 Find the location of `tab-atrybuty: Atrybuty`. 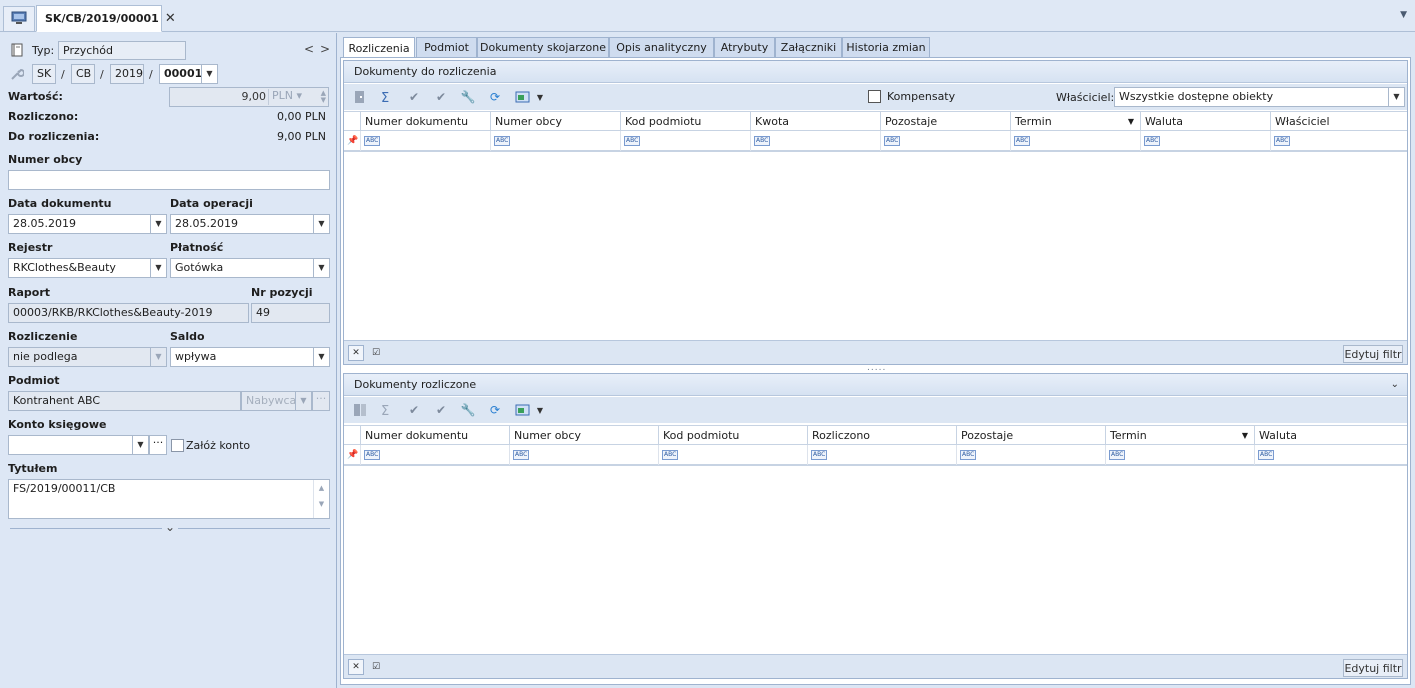

tab-atrybuty: Atrybuty is located at coordinates (744, 47).